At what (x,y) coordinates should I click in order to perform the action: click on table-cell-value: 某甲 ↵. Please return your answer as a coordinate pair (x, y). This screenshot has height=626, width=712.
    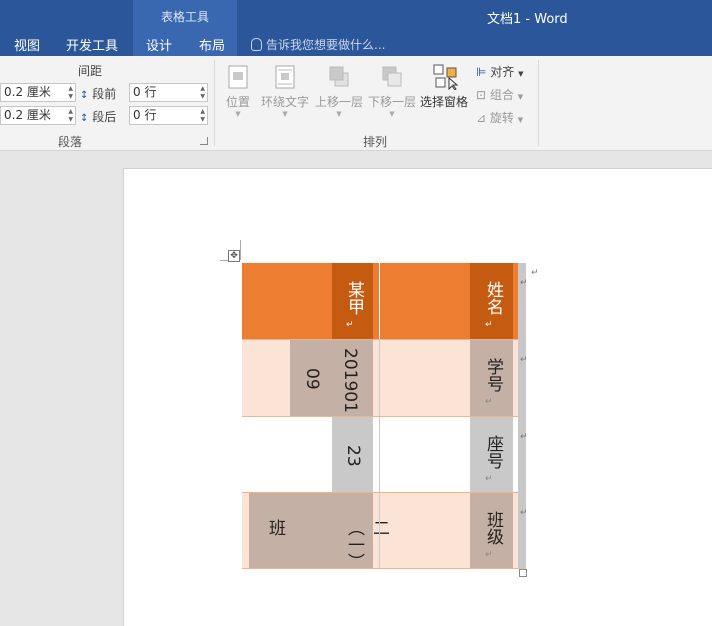
    Looking at the image, I should click on (352, 301).